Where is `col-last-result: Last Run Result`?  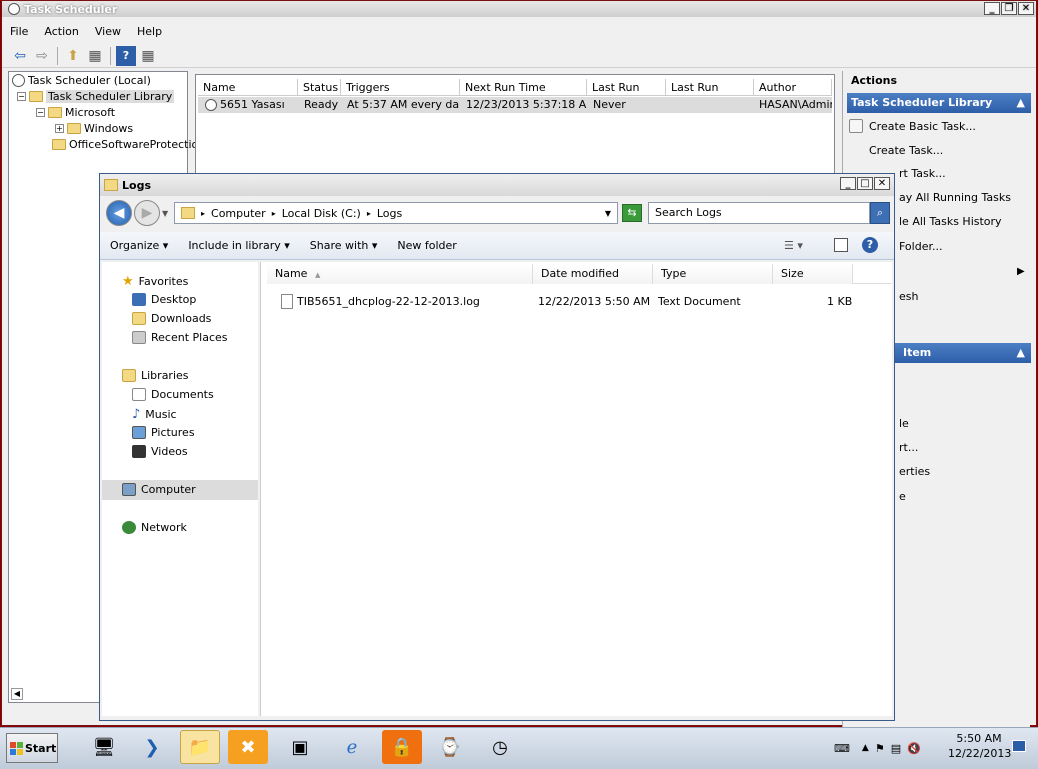
col-last-result: Last Run Result is located at coordinates (710, 95).